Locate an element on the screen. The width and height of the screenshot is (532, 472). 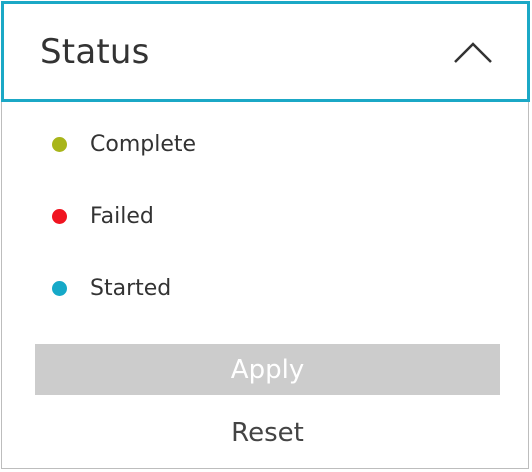
status-option-label: Failed is located at coordinates (122, 216).